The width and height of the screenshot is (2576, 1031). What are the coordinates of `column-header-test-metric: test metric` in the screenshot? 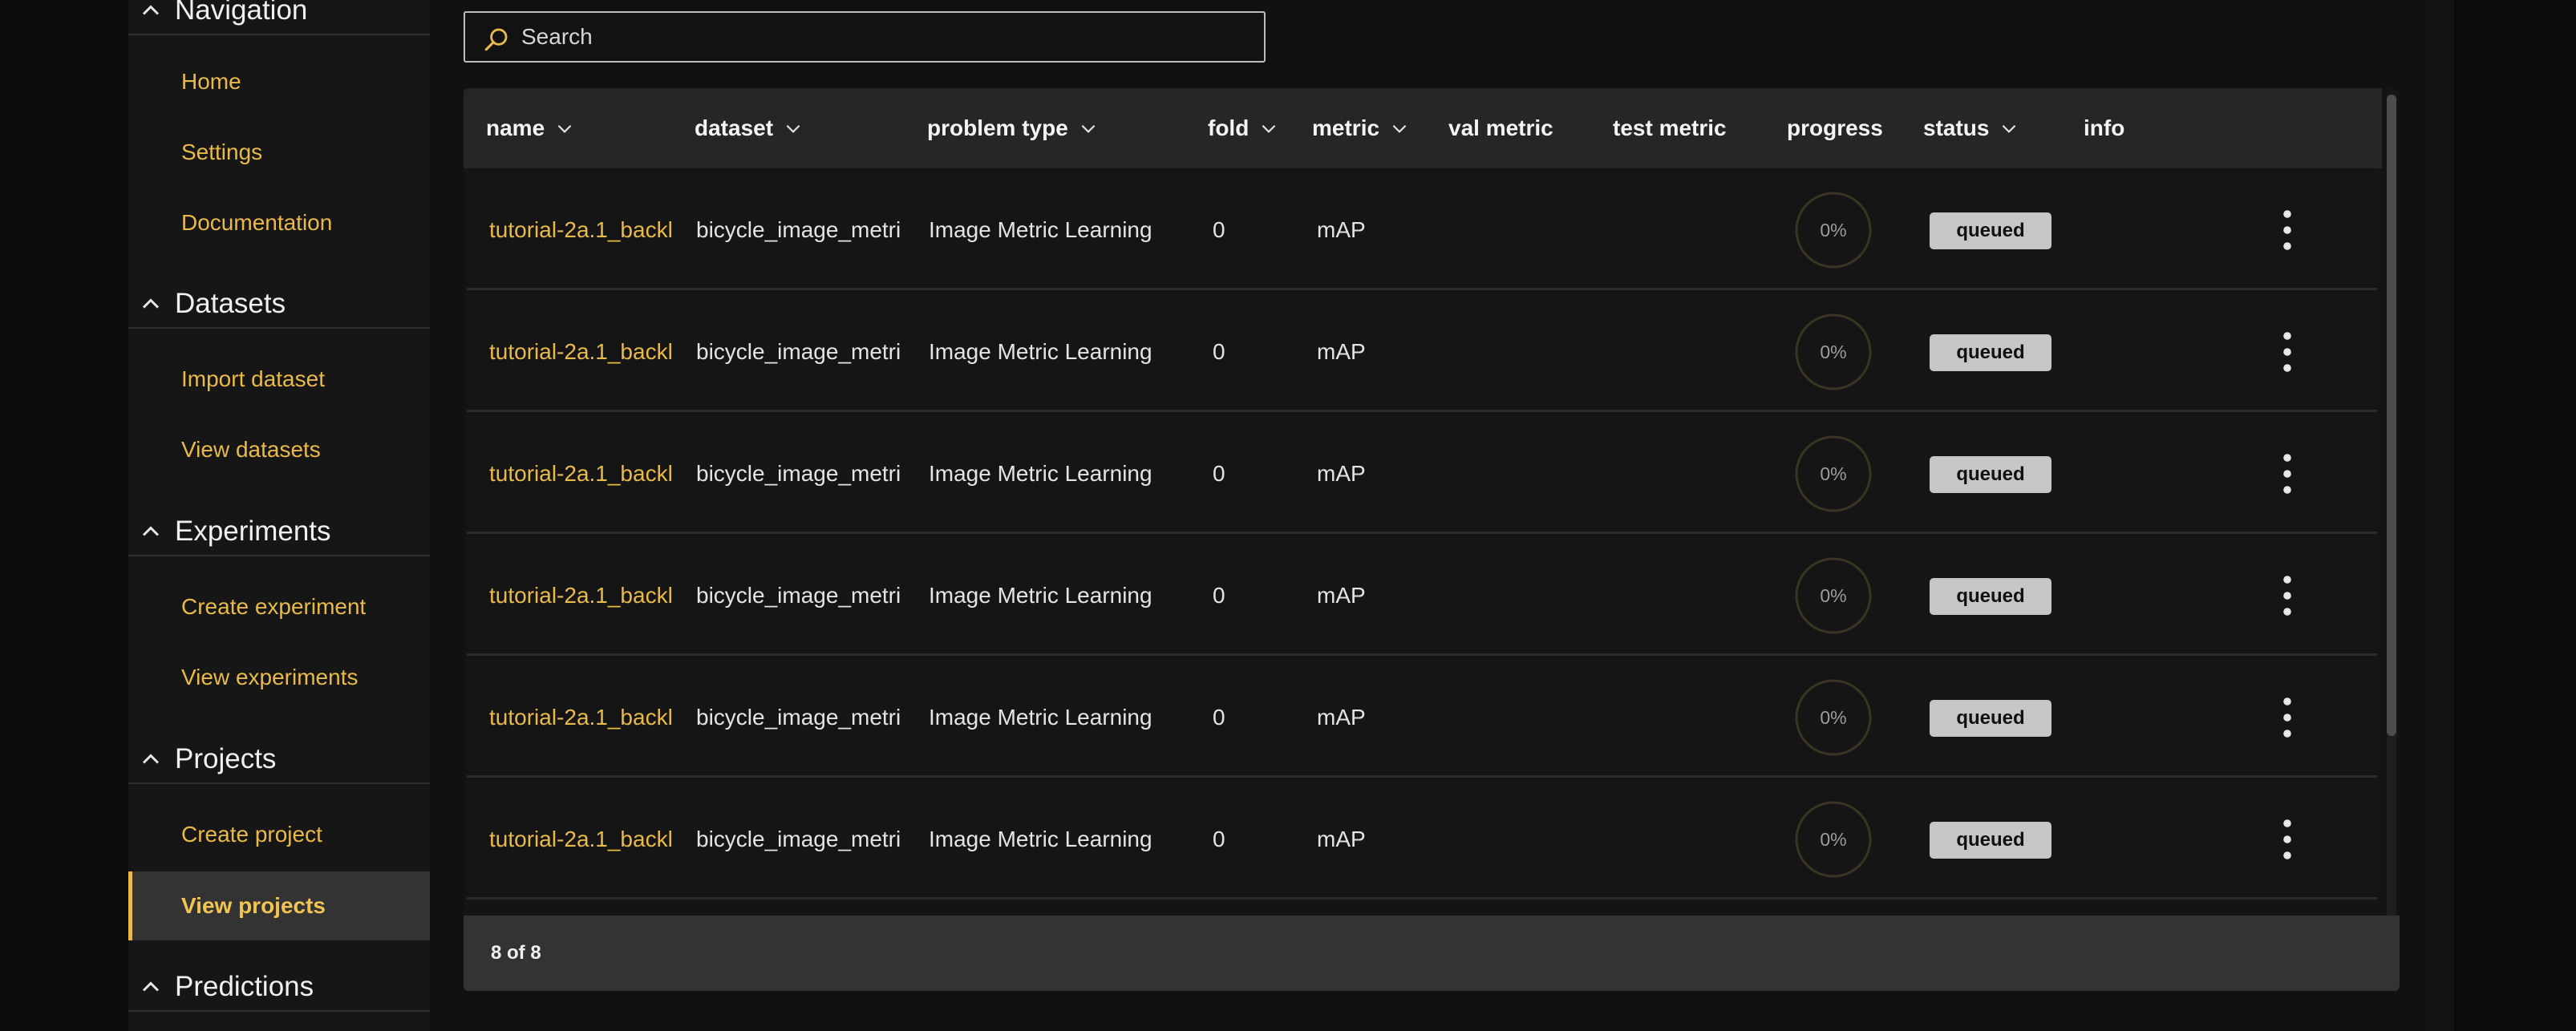 It's located at (1670, 128).